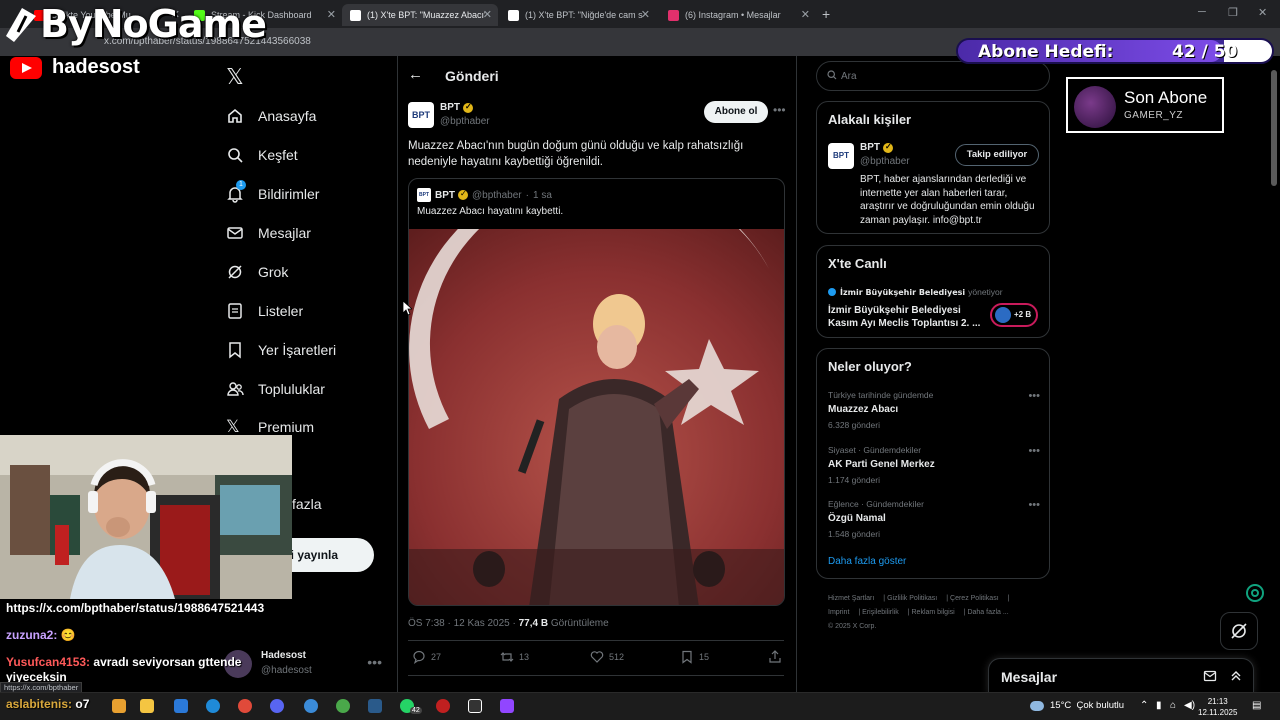  I want to click on file-explorer-icon, so click(147, 706).